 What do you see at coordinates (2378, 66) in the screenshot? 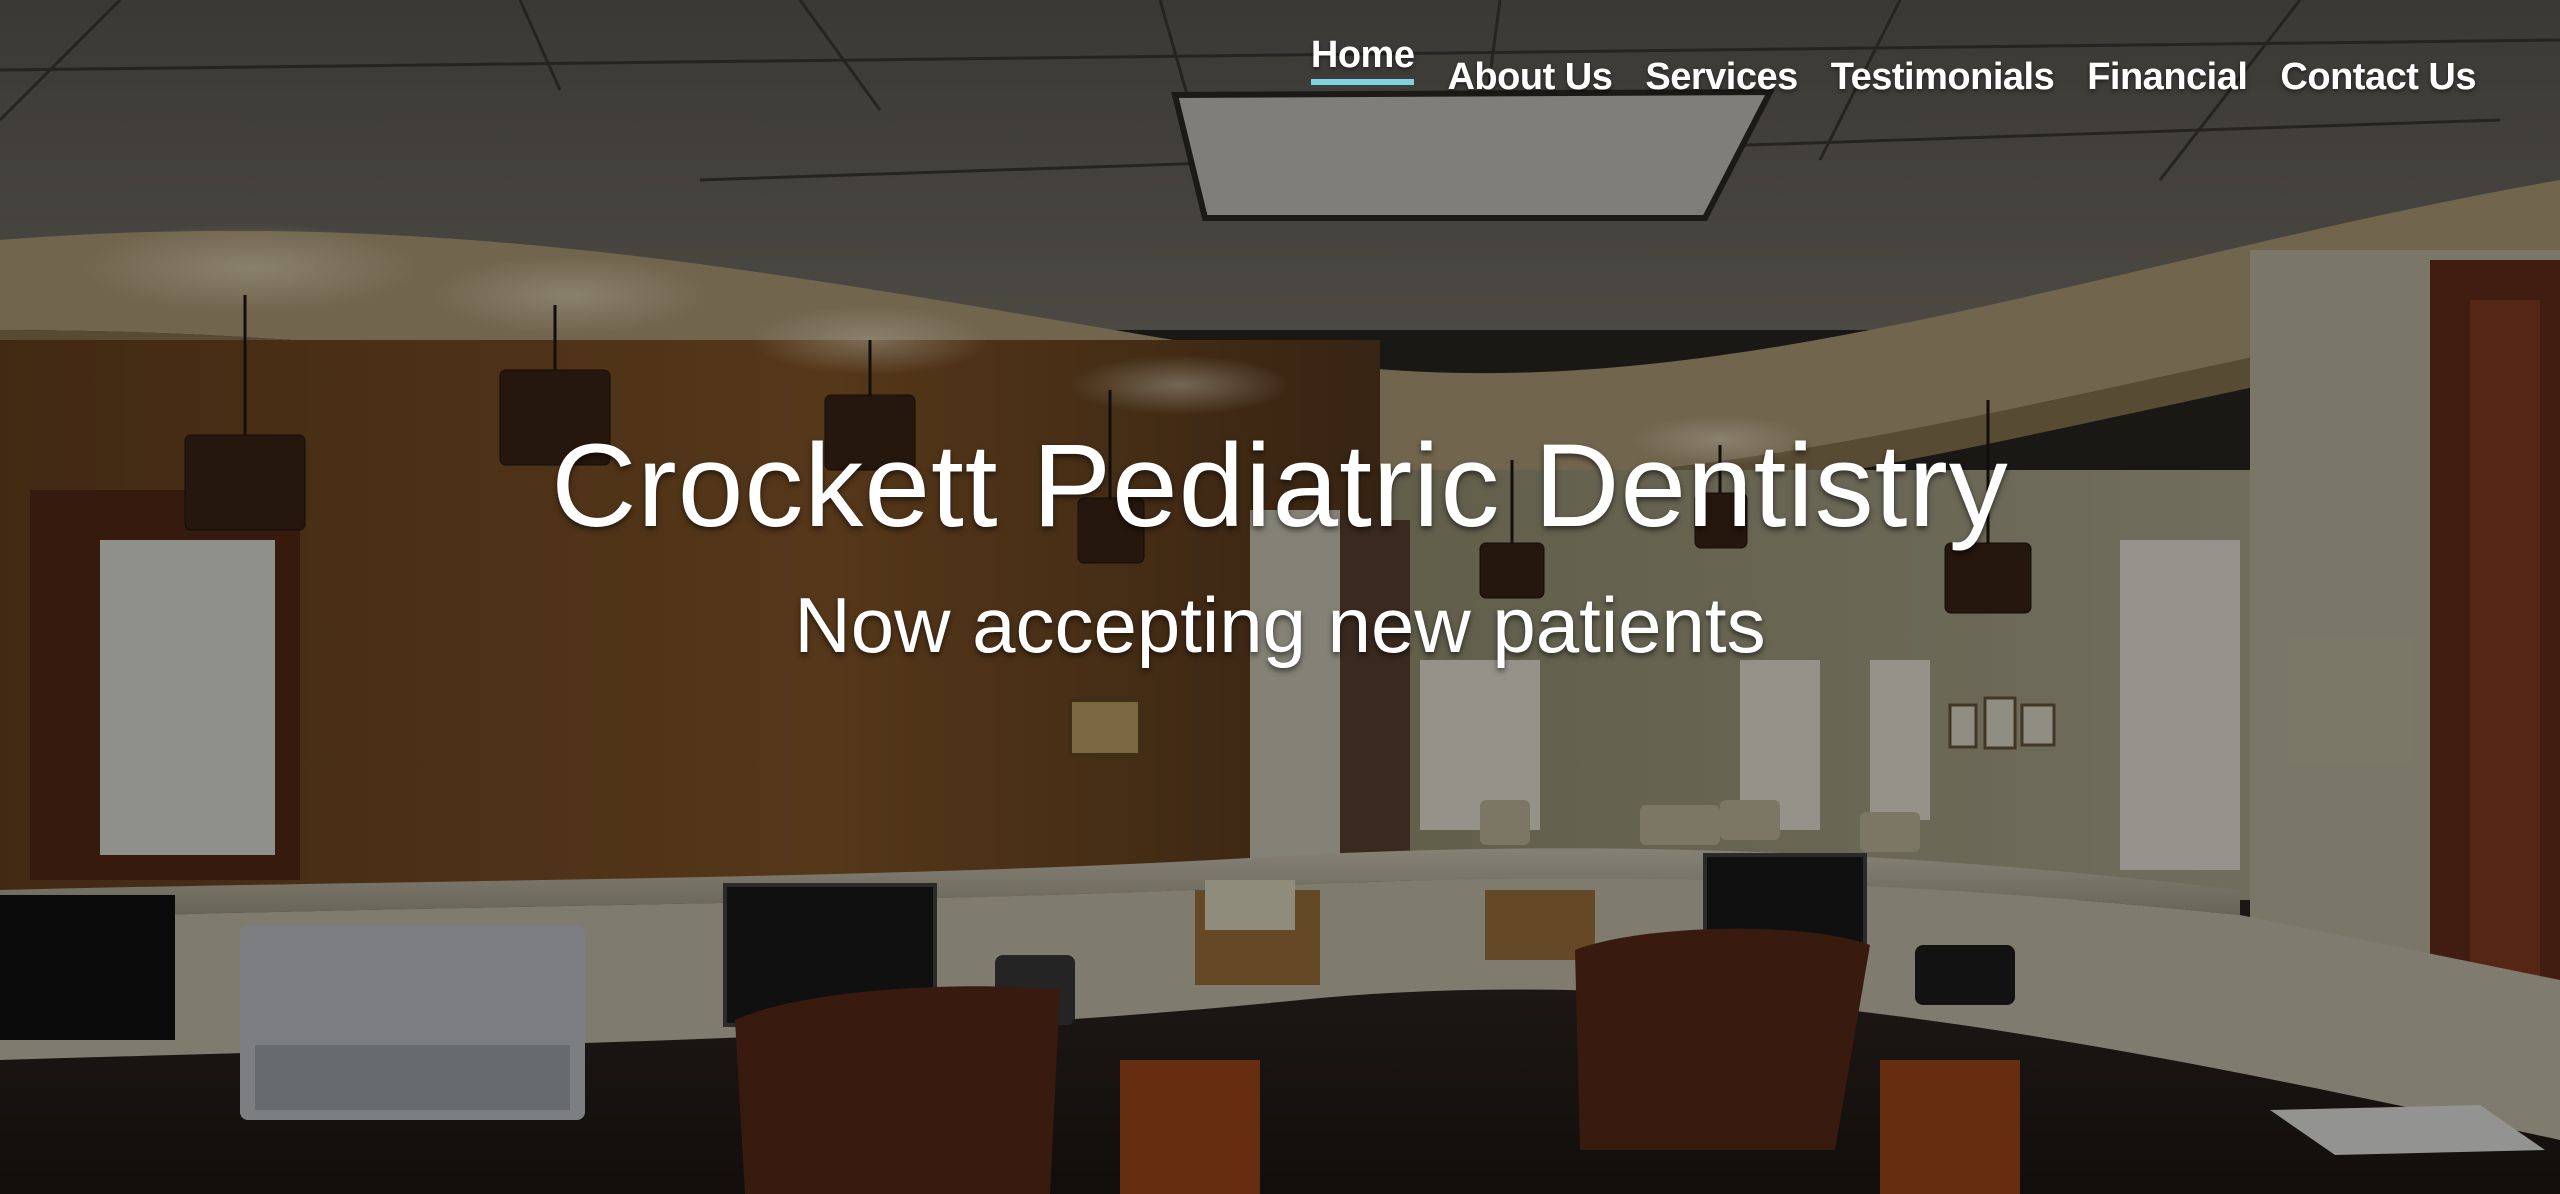
I see `nav-contact-us: Contact Us` at bounding box center [2378, 66].